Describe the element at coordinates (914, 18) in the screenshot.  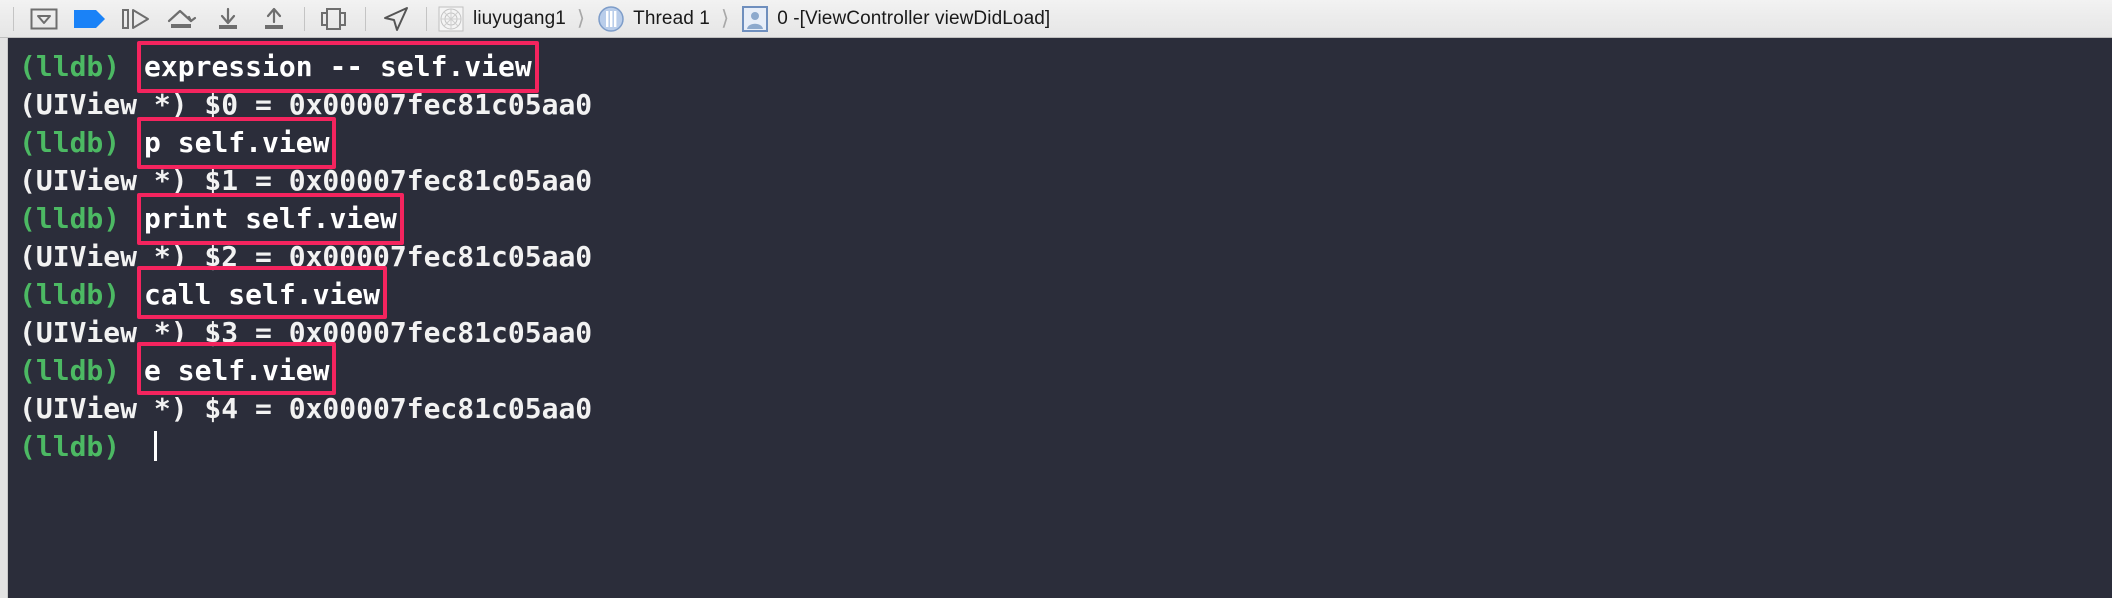
I see `breadcrumb-frame-label: 0 -[ViewController viewDidLoad]` at that location.